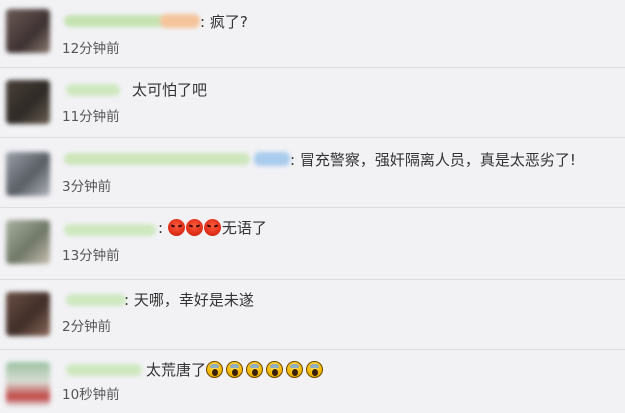  What do you see at coordinates (224, 22) in the screenshot?
I see `comment-text: : 疯了?` at bounding box center [224, 22].